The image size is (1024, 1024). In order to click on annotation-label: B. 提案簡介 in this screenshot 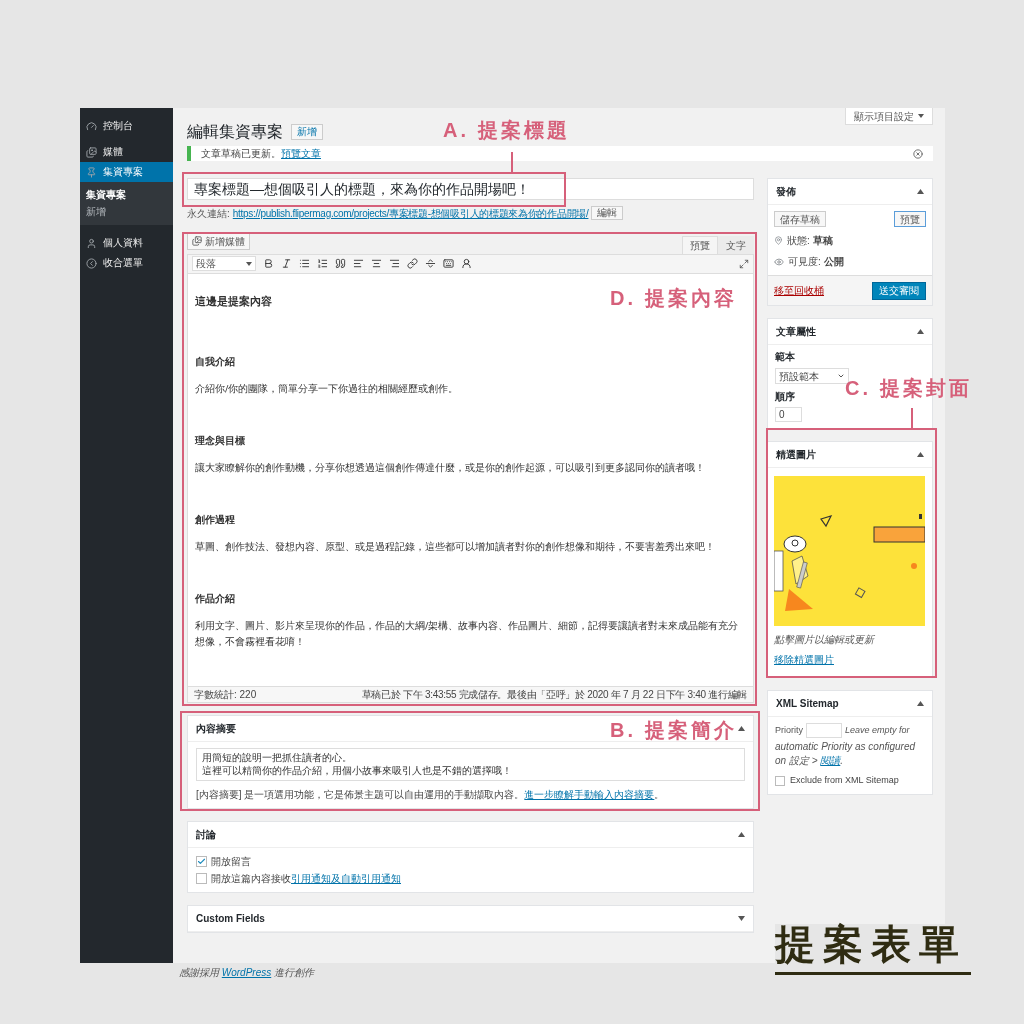, I will do `click(673, 730)`.